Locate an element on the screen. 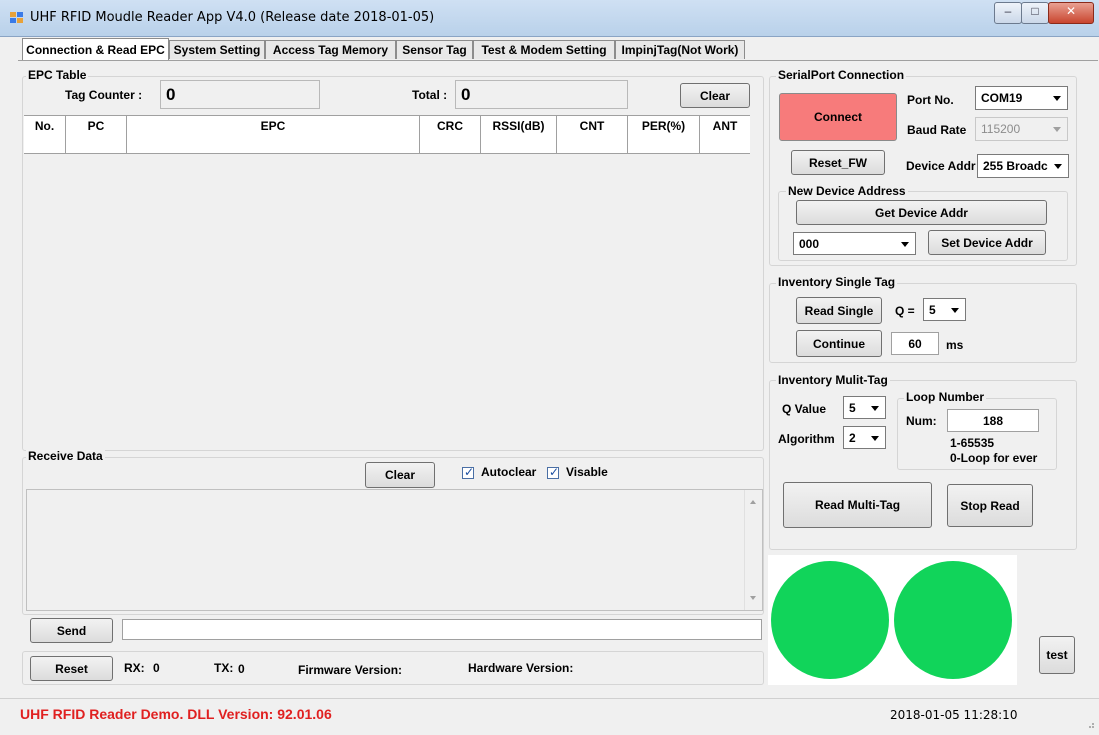 The height and width of the screenshot is (735, 1099). maximize-button: □ is located at coordinates (1035, 13).